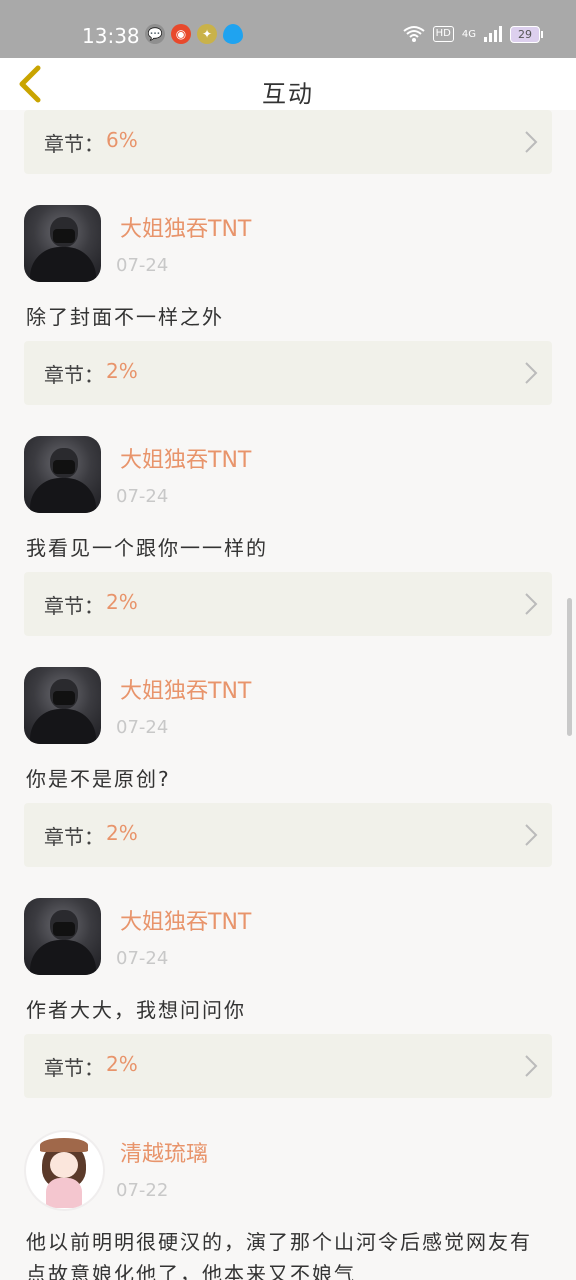 This screenshot has width=576, height=1280. What do you see at coordinates (155, 34) in the screenshot?
I see `wechat-icon: 💬` at bounding box center [155, 34].